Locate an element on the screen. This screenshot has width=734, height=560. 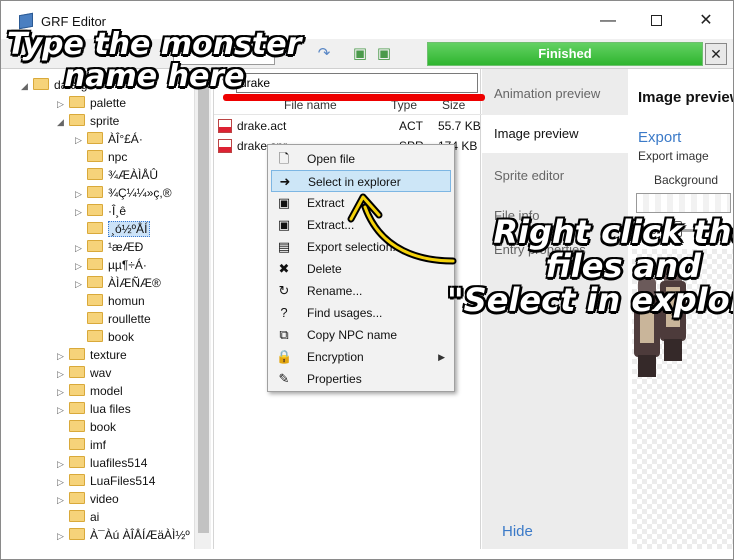
menu-item-label: Open file is located at coordinates (331, 159).